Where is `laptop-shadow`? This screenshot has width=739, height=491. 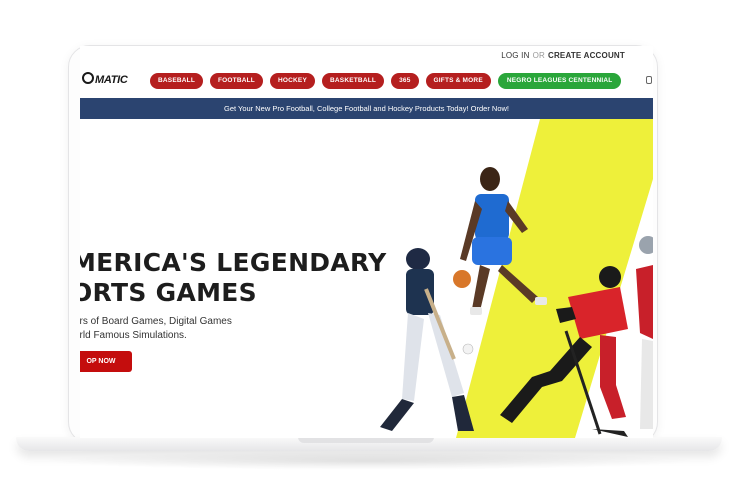 laptop-shadow is located at coordinates (370, 461).